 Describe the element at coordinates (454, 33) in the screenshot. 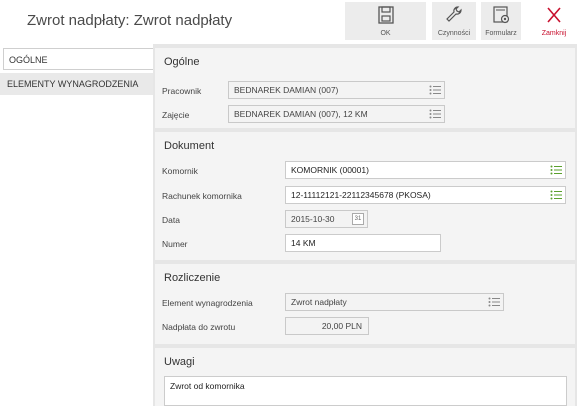

I see `czynnosci-label: Czynności` at that location.